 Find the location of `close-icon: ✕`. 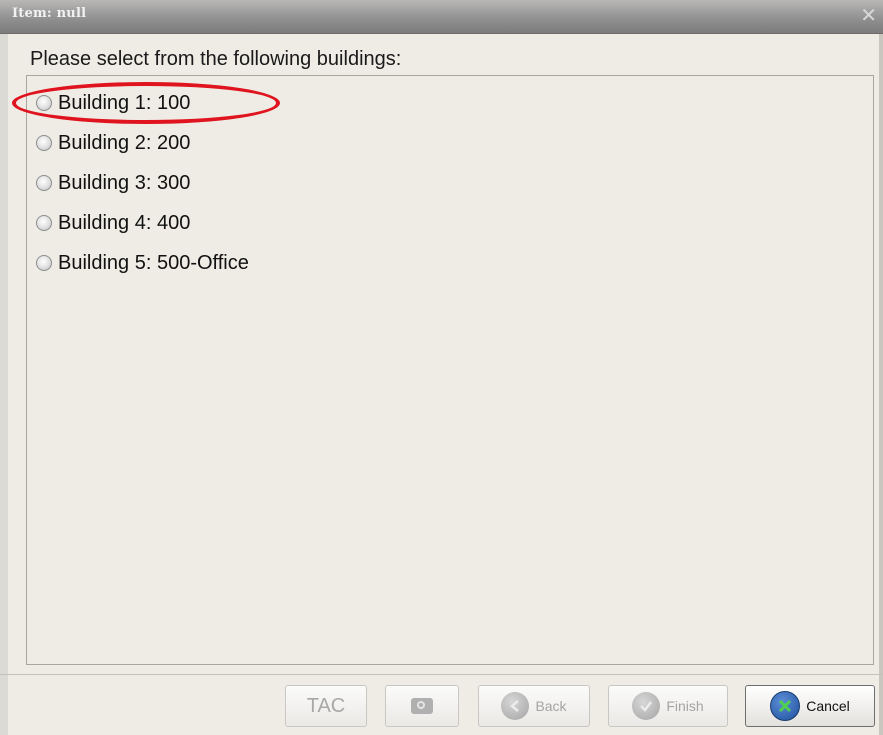

close-icon: ✕ is located at coordinates (868, 15).